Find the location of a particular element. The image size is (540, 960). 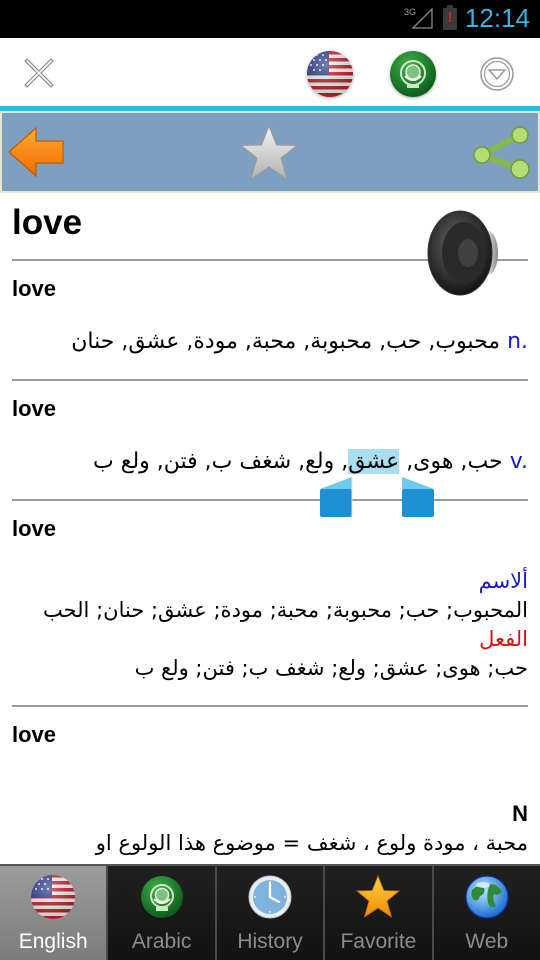

favorite-star-icon is located at coordinates (269, 153).